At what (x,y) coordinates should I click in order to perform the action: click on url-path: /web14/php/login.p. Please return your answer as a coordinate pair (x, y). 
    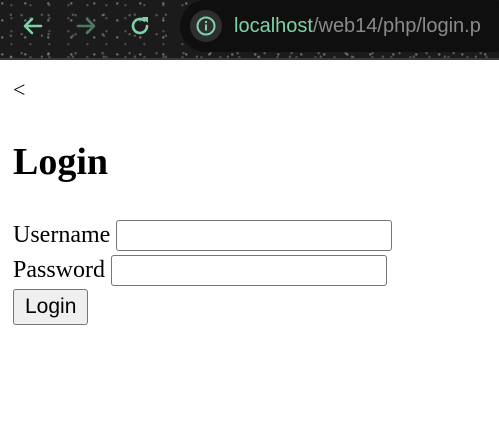
    Looking at the image, I should click on (396, 25).